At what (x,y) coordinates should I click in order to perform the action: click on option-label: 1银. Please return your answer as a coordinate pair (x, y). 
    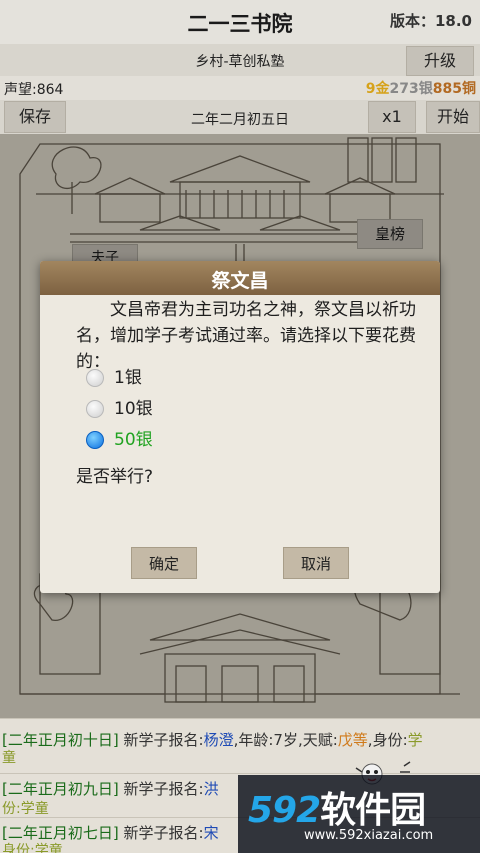
    Looking at the image, I should click on (128, 378).